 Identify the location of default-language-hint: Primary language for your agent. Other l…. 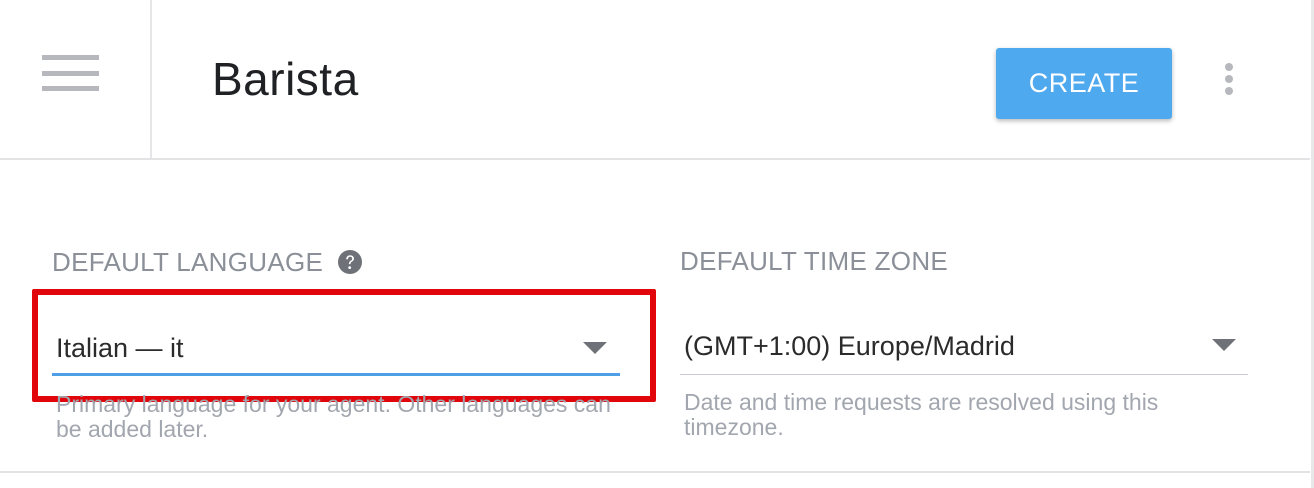
(333, 416).